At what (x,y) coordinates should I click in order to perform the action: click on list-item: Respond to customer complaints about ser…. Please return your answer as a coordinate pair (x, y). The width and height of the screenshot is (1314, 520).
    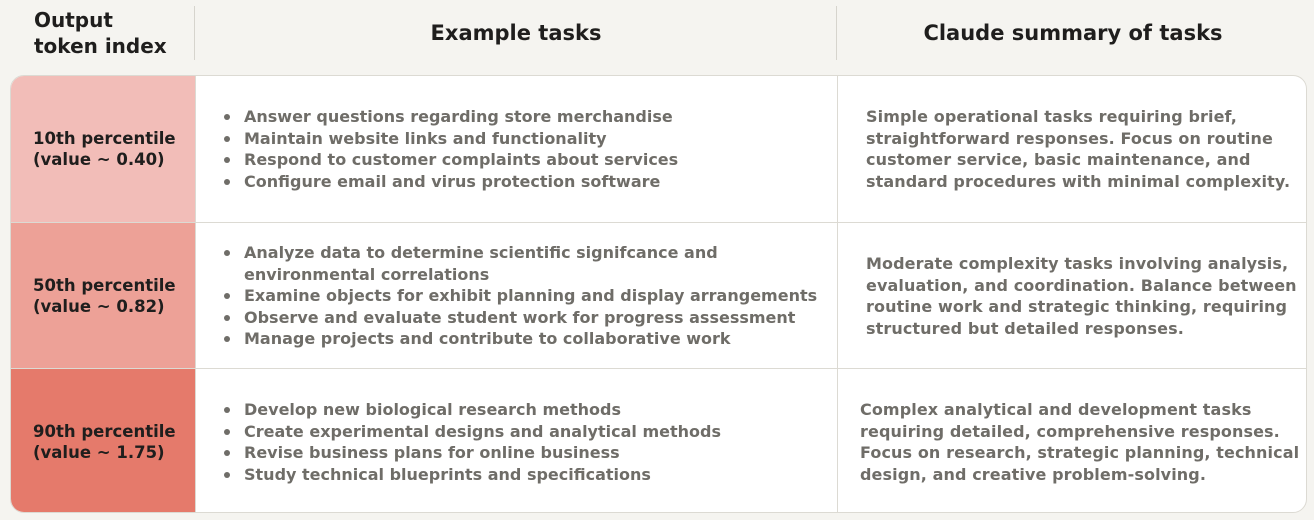
    Looking at the image, I should click on (451, 160).